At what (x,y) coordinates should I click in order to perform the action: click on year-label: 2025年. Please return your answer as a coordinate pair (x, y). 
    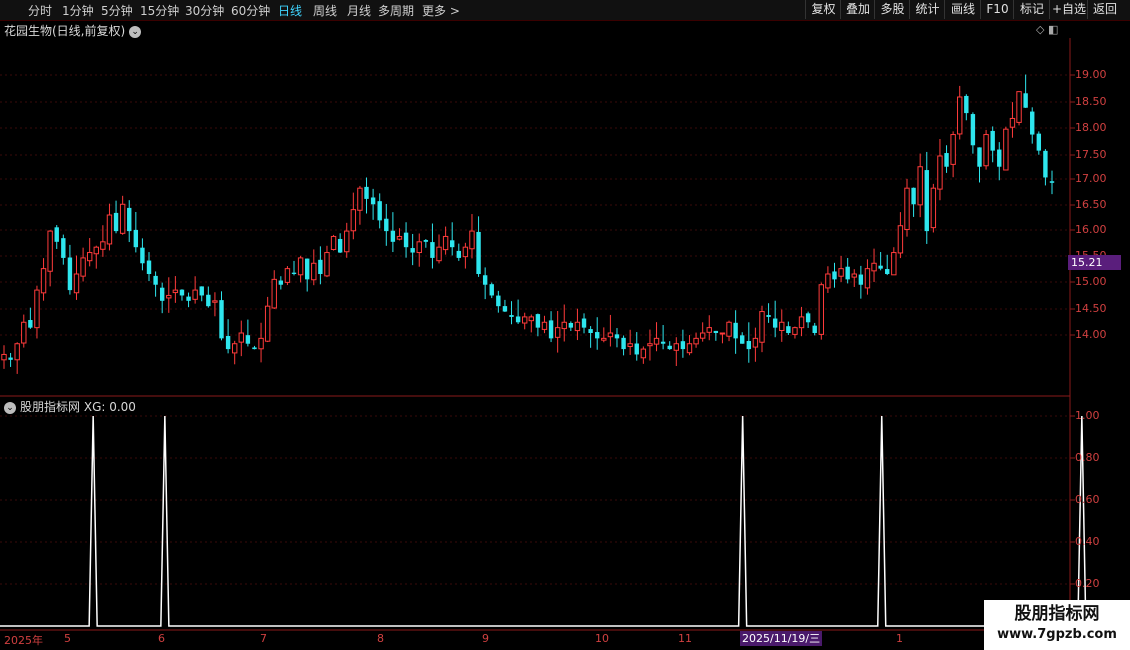
    Looking at the image, I should click on (23, 640).